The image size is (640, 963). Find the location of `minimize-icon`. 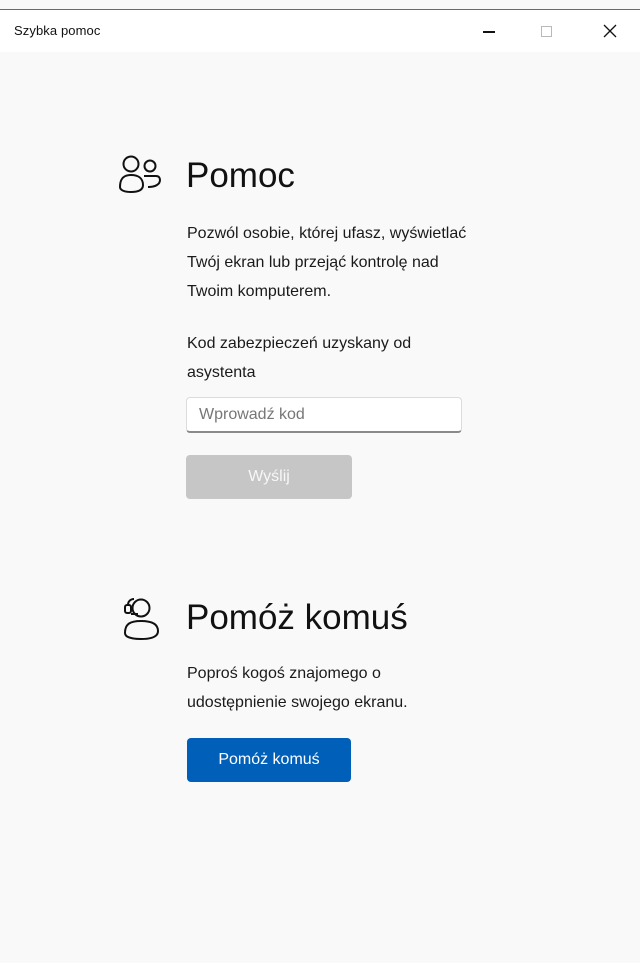

minimize-icon is located at coordinates (489, 32).